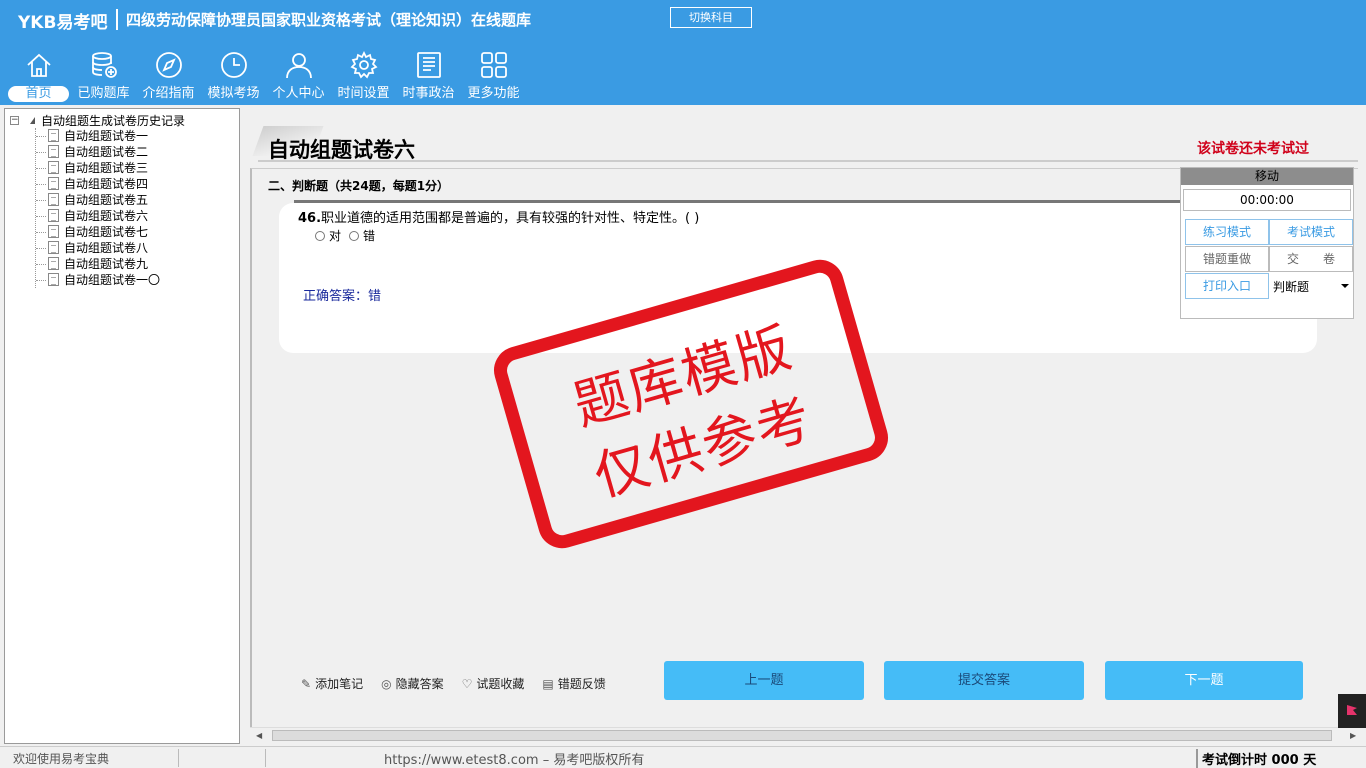 The width and height of the screenshot is (1366, 768). Describe the element at coordinates (103, 93) in the screenshot. I see `nav-label: 已购题库` at that location.